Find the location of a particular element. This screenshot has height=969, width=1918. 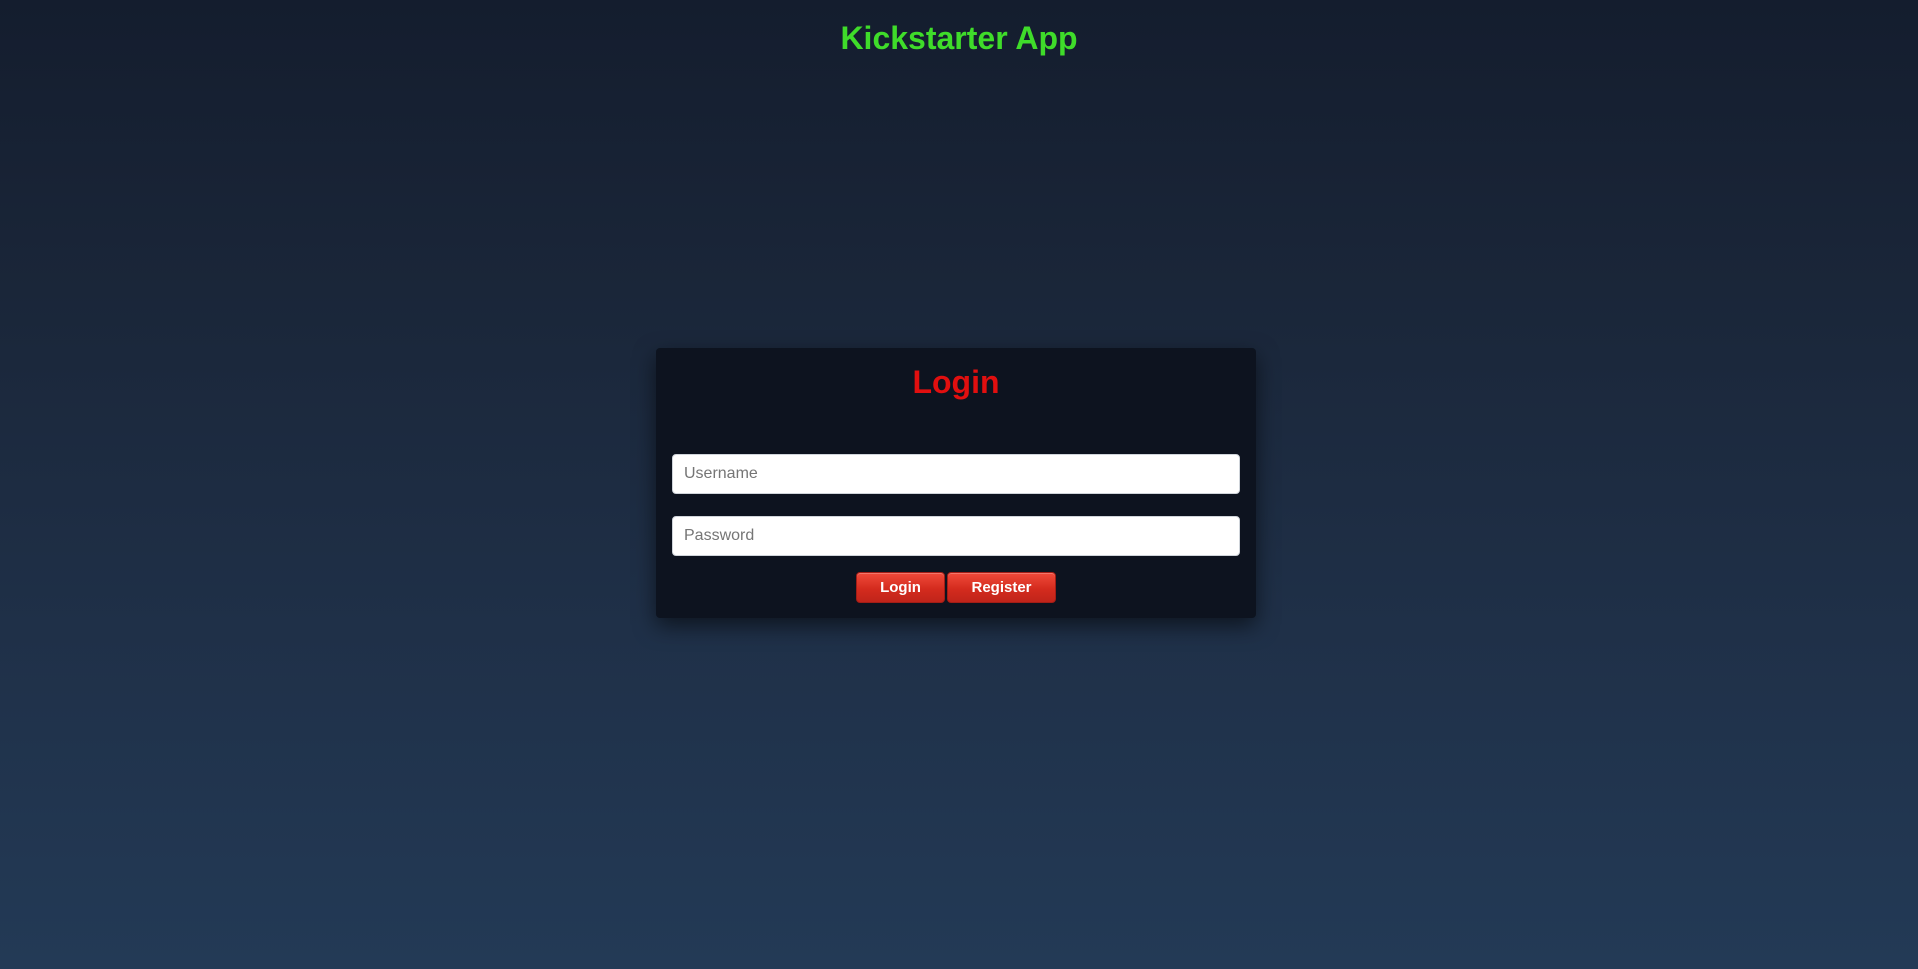

login-button: Login is located at coordinates (900, 587).